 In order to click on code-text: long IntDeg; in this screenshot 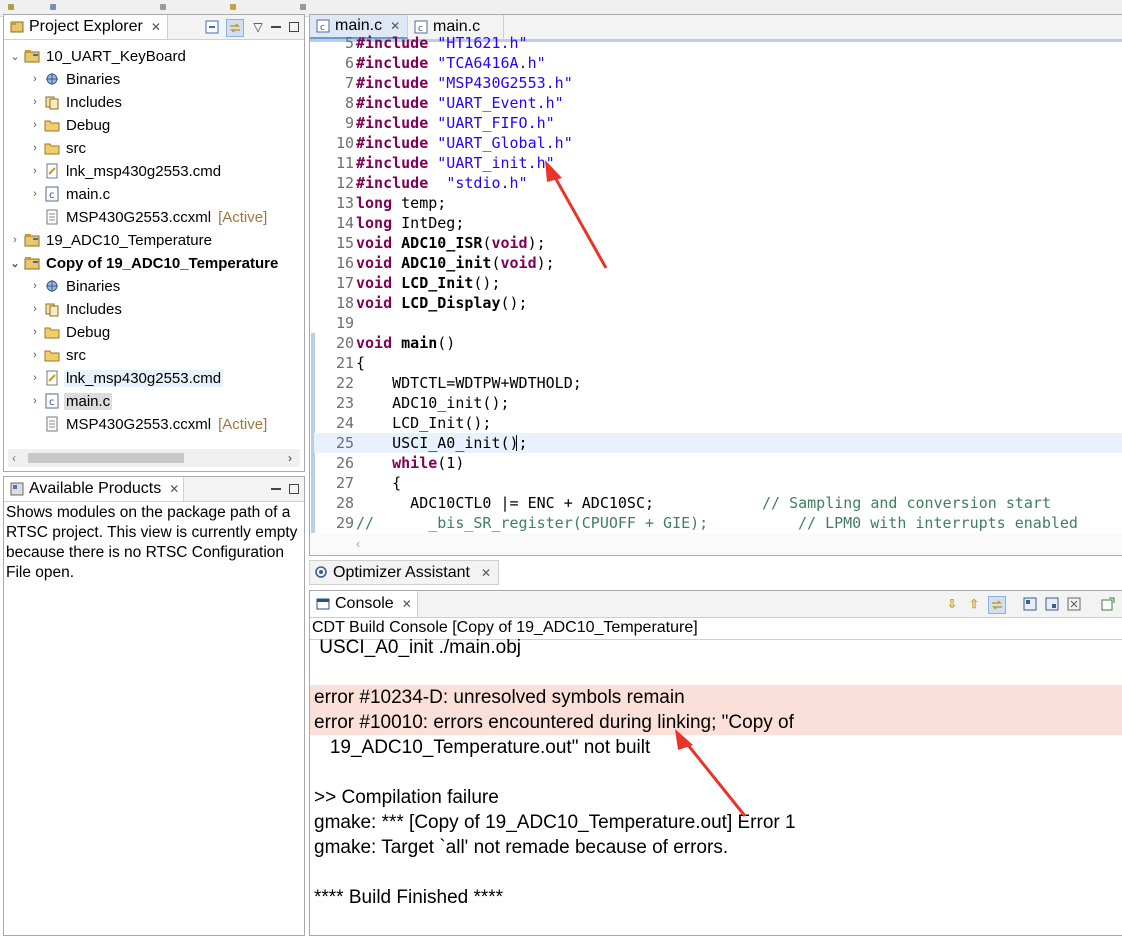, I will do `click(410, 223)`.